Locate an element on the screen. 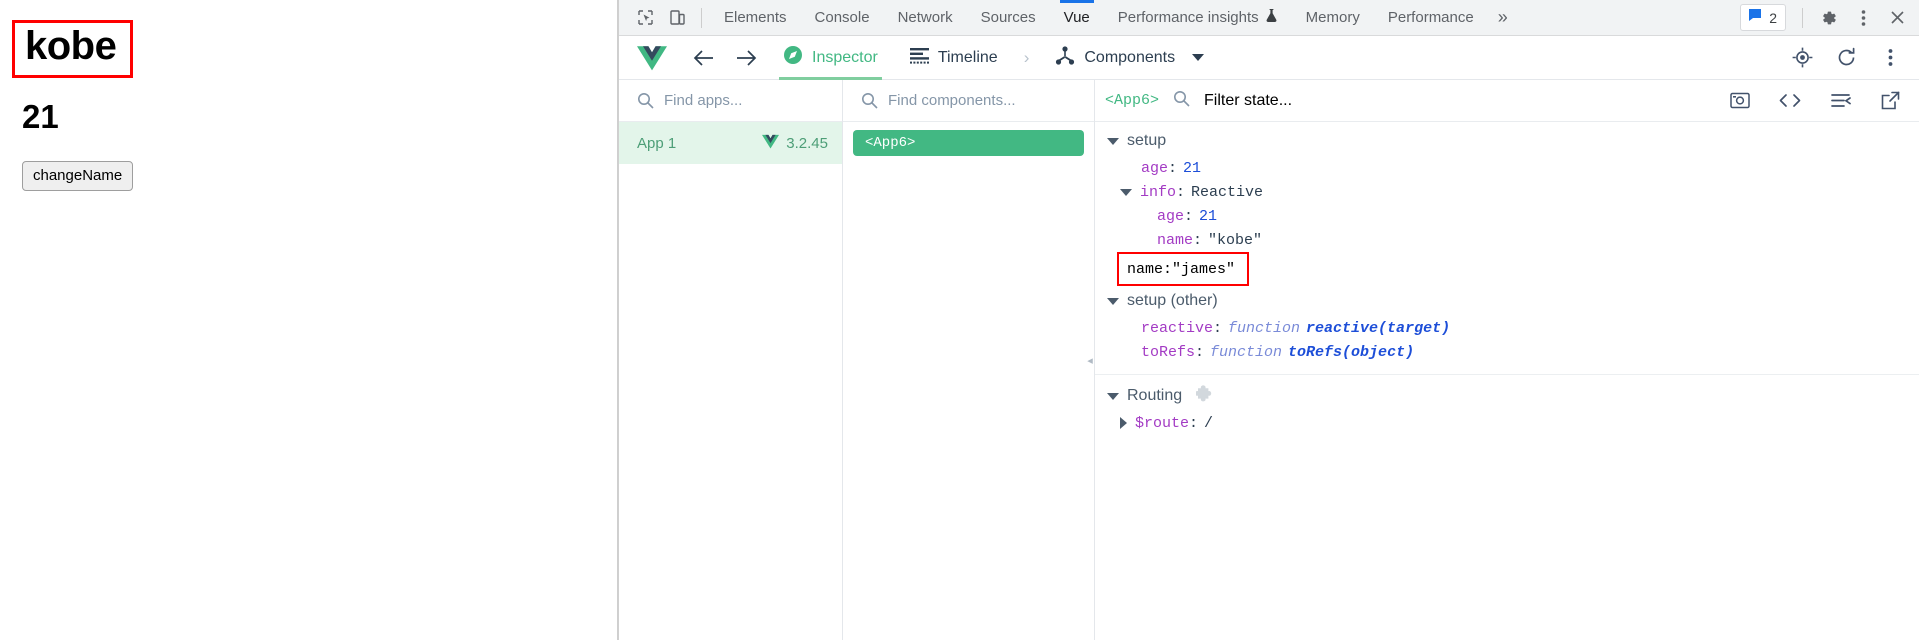 The height and width of the screenshot is (640, 1919). component-tree: <App6> is located at coordinates (968, 139).